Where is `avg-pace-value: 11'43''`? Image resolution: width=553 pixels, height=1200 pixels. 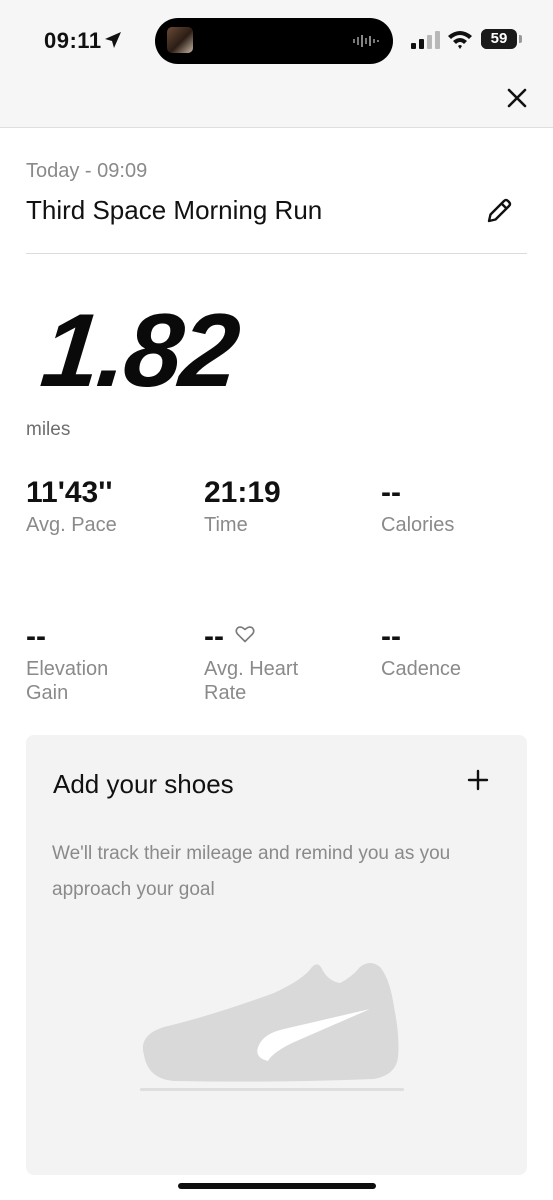 avg-pace-value: 11'43'' is located at coordinates (69, 492).